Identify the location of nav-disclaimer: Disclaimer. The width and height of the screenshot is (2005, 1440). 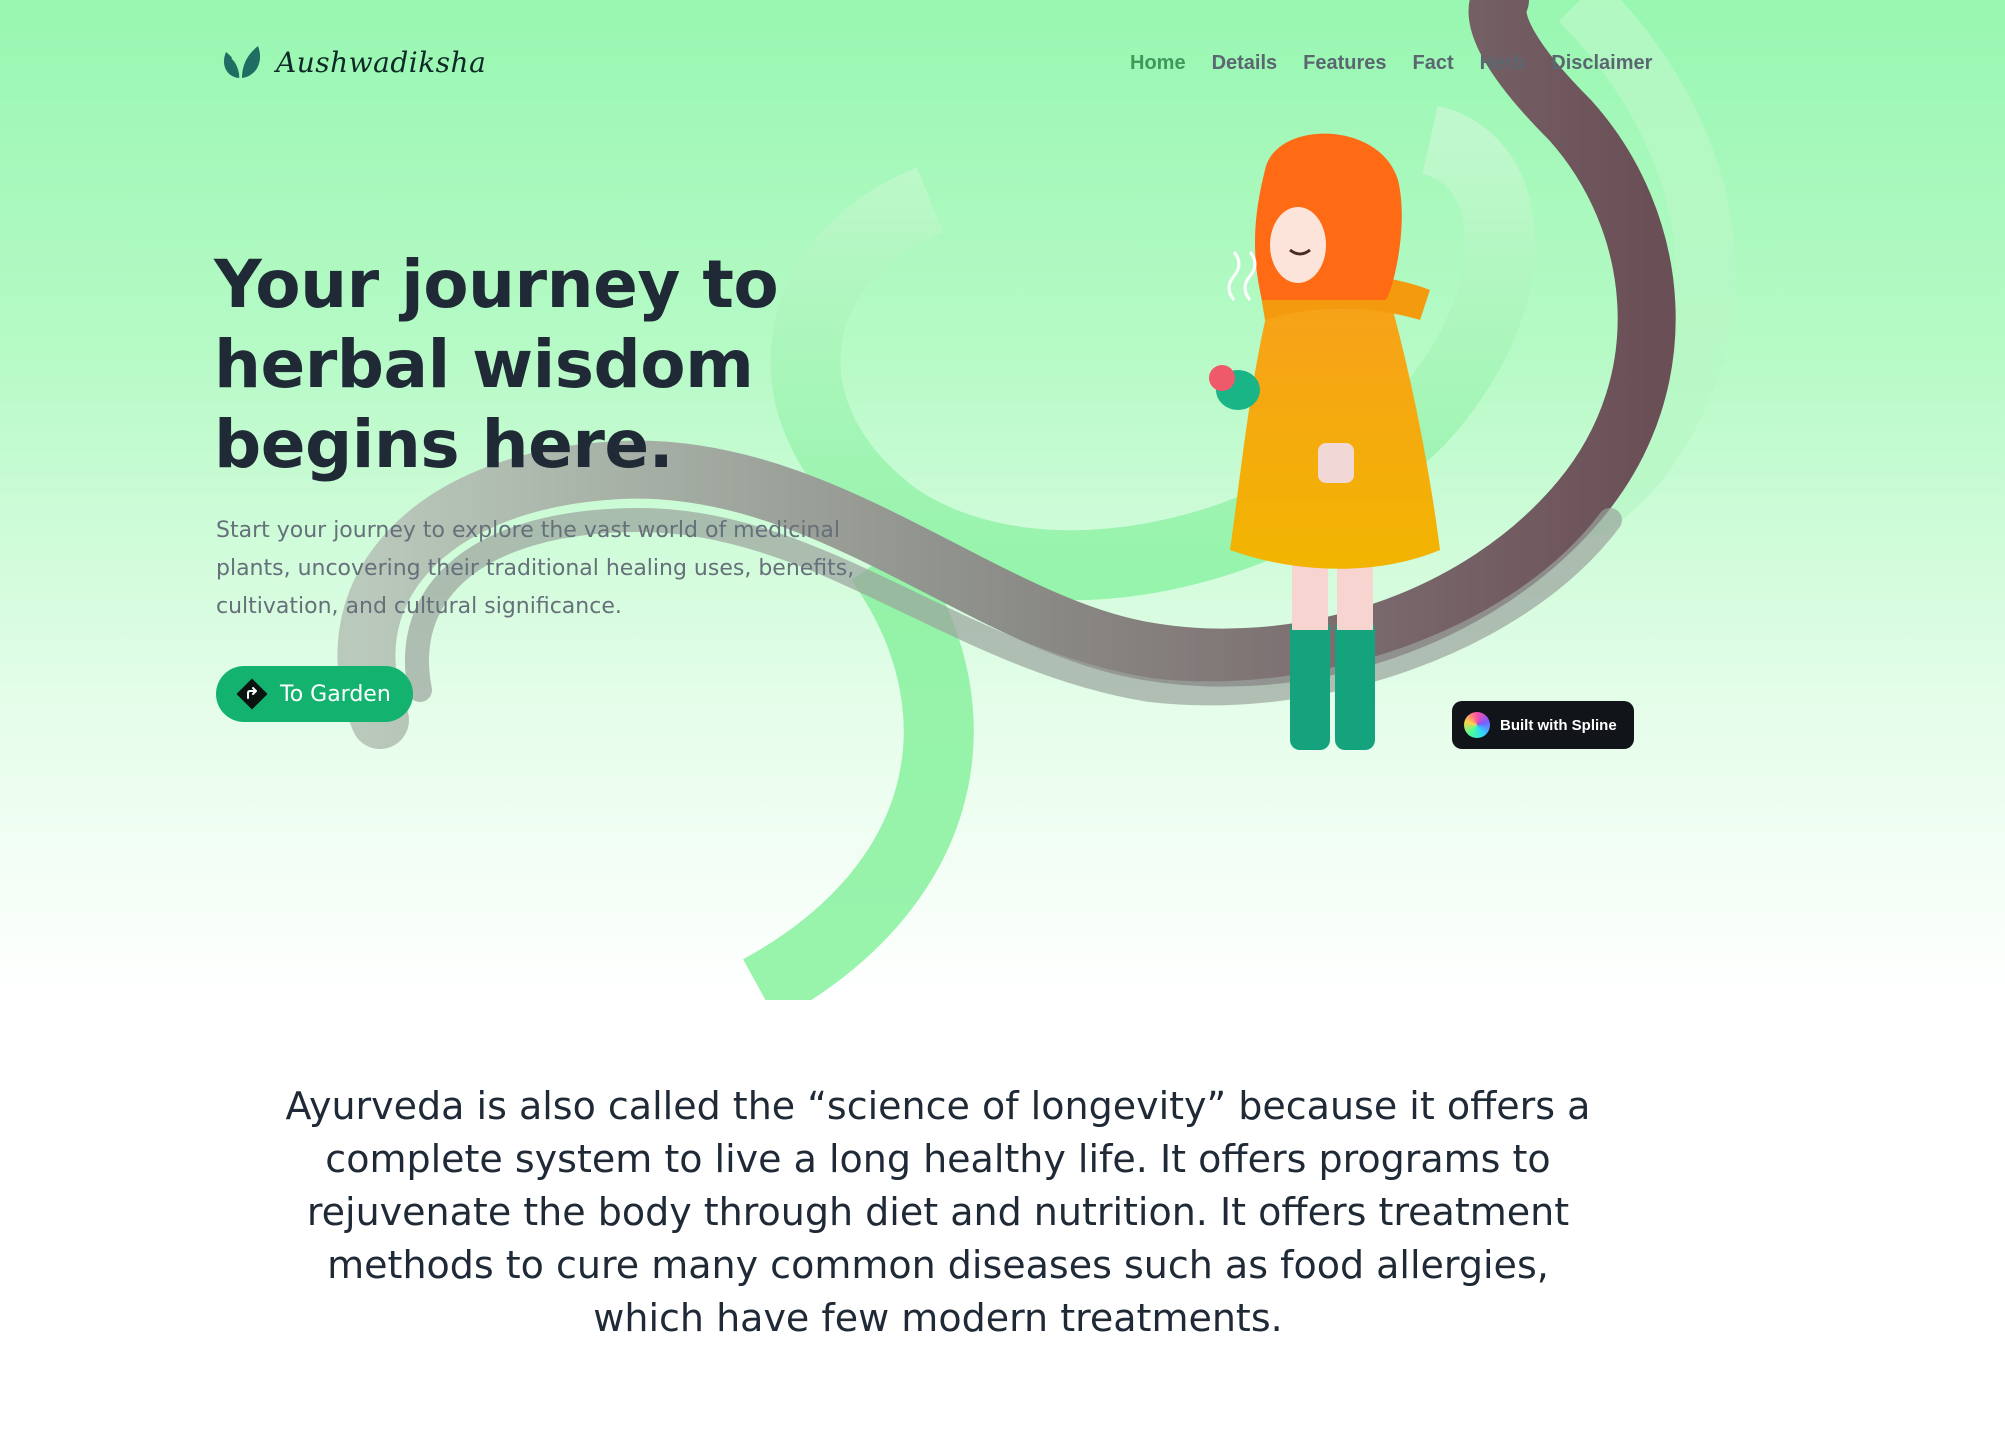
(1601, 63).